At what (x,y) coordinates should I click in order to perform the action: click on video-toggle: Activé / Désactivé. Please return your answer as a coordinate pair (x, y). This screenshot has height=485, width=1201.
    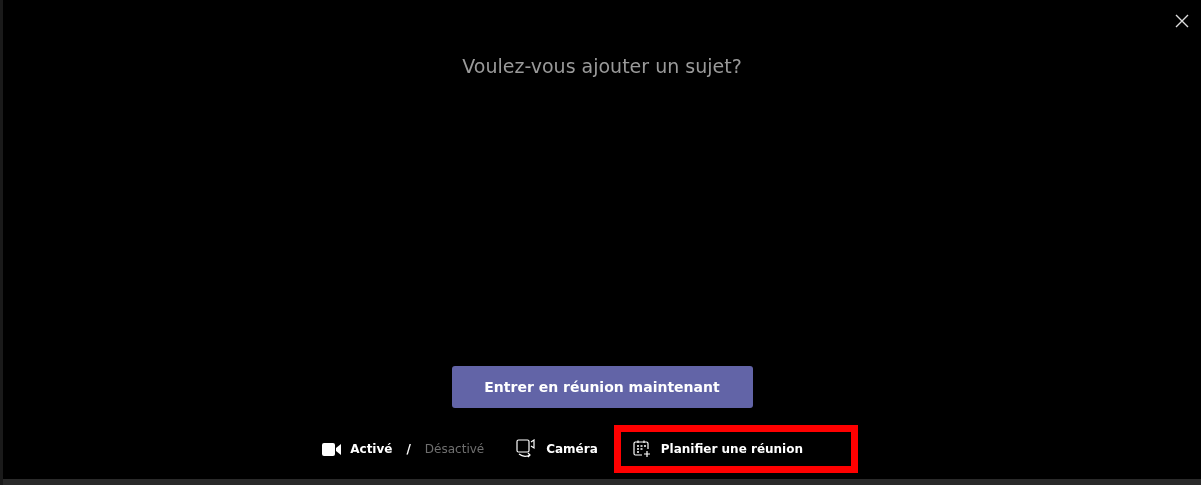
    Looking at the image, I should click on (403, 449).